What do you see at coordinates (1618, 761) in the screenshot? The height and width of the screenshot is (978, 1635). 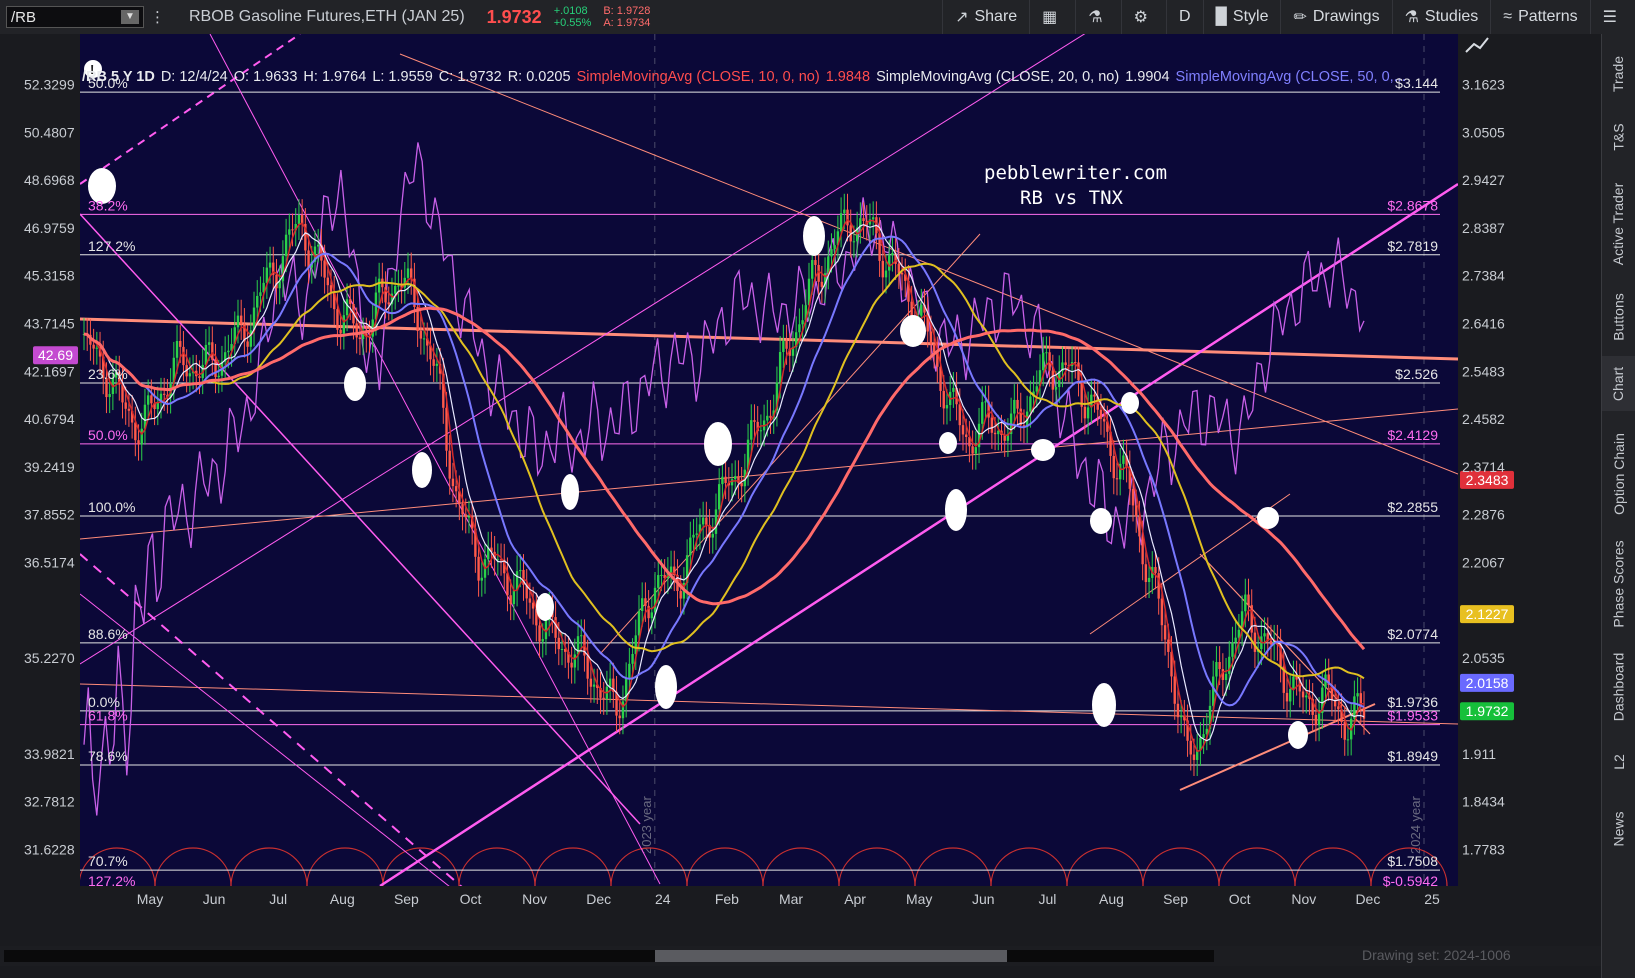 I see `side-tab-l2: L2` at bounding box center [1618, 761].